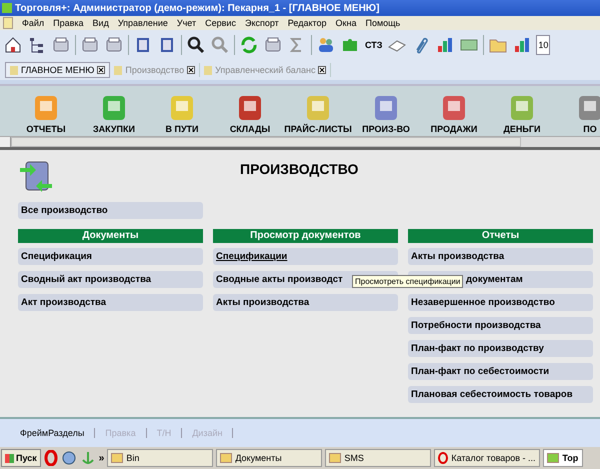 The height and width of the screenshot is (469, 600). Describe the element at coordinates (114, 114) in the screenshot. I see `section-button: ЗАКУПКИ` at that location.